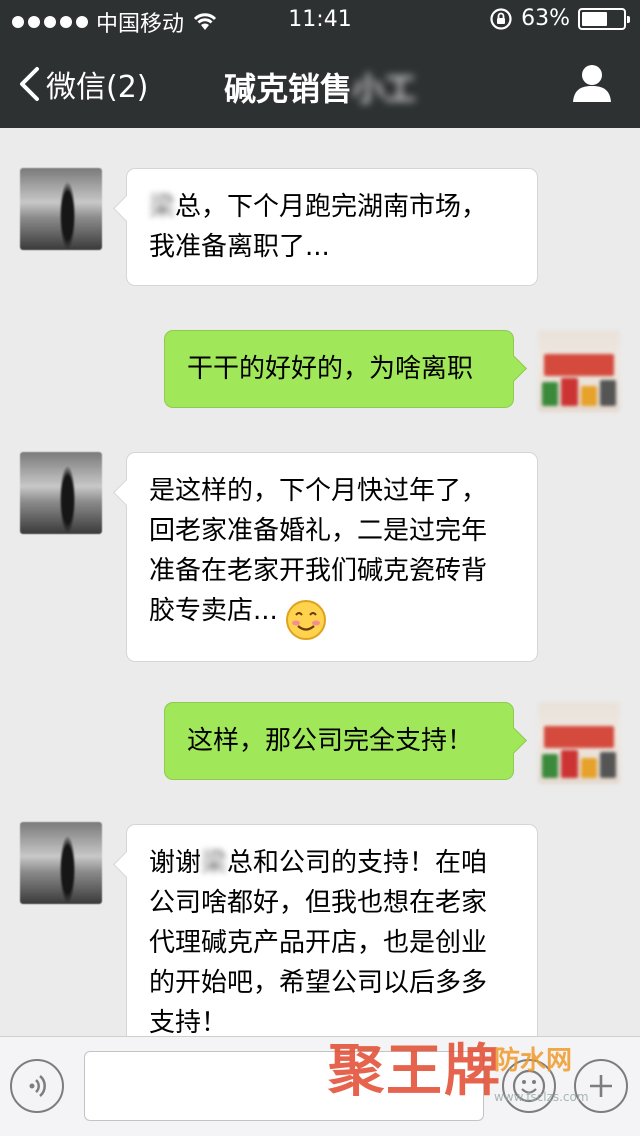 The width and height of the screenshot is (640, 1136). I want to click on chat-title-blurred: 小工, so click(384, 89).